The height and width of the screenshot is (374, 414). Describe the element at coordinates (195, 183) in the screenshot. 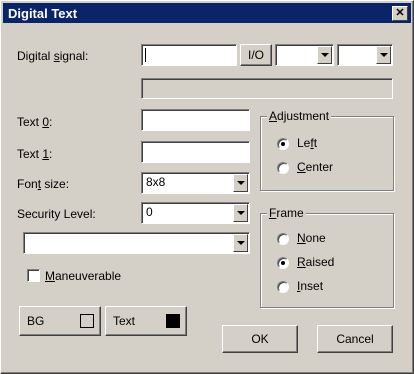

I see `font-size-select: 8x8` at that location.